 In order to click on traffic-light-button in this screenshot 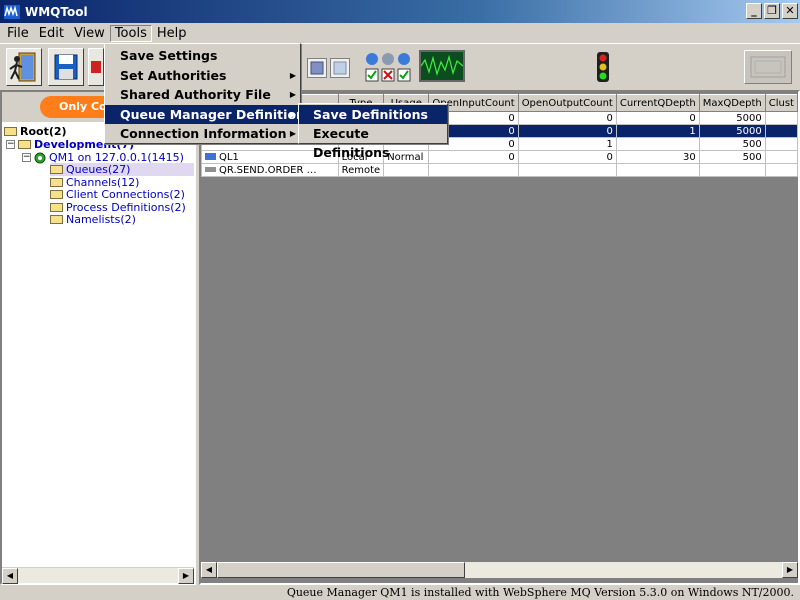, I will do `click(603, 68)`.